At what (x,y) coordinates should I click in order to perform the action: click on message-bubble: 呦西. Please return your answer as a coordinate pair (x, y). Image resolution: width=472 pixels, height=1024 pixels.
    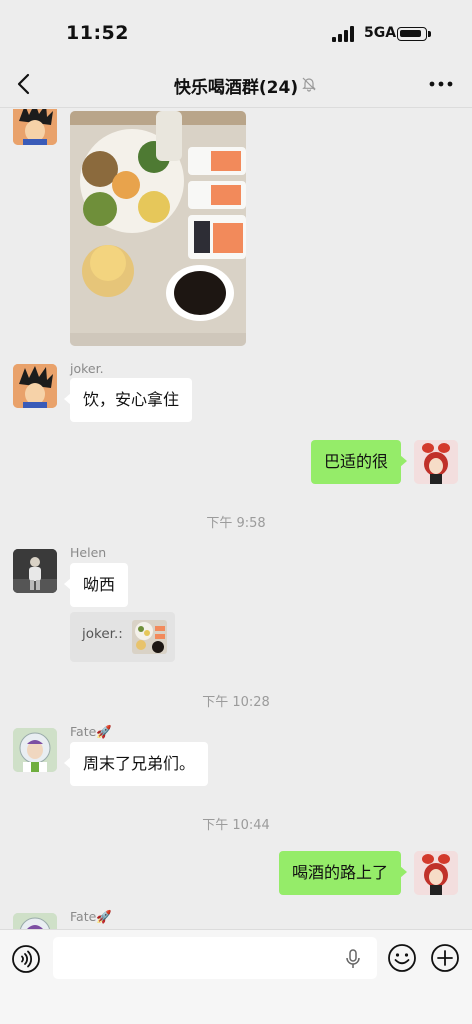
    Looking at the image, I should click on (96, 585).